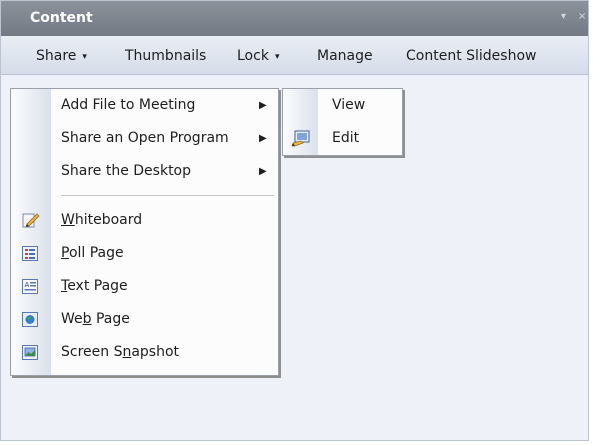 The width and height of the screenshot is (593, 445). Describe the element at coordinates (346, 138) in the screenshot. I see `menu-item-label: Edit` at that location.